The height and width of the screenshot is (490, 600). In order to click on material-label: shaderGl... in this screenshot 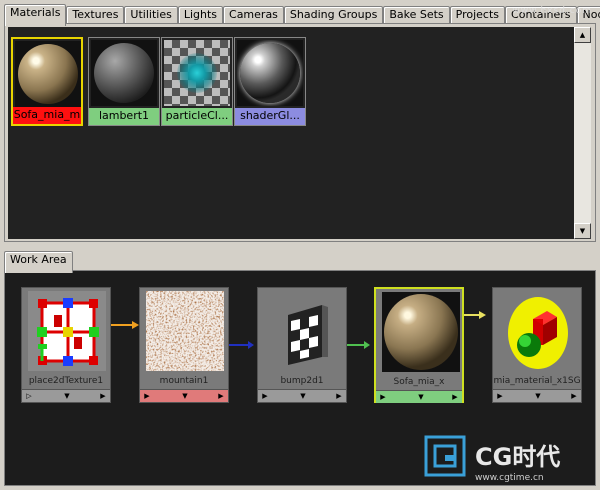, I will do `click(270, 116)`.